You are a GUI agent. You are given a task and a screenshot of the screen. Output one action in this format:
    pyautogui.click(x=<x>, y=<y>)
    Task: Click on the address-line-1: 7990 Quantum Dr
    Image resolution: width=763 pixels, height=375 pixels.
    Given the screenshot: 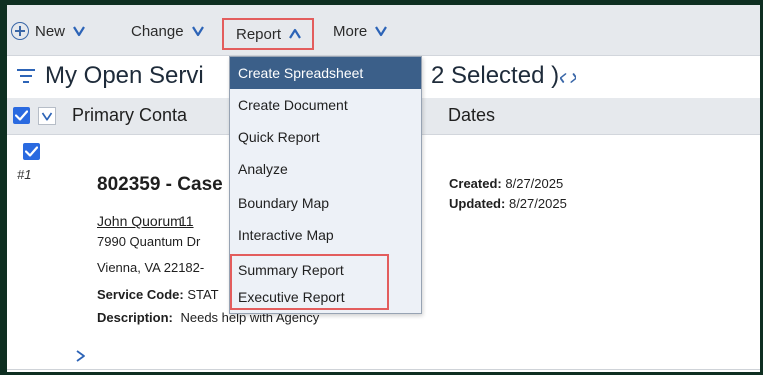 What is the action you would take?
    pyautogui.click(x=149, y=241)
    